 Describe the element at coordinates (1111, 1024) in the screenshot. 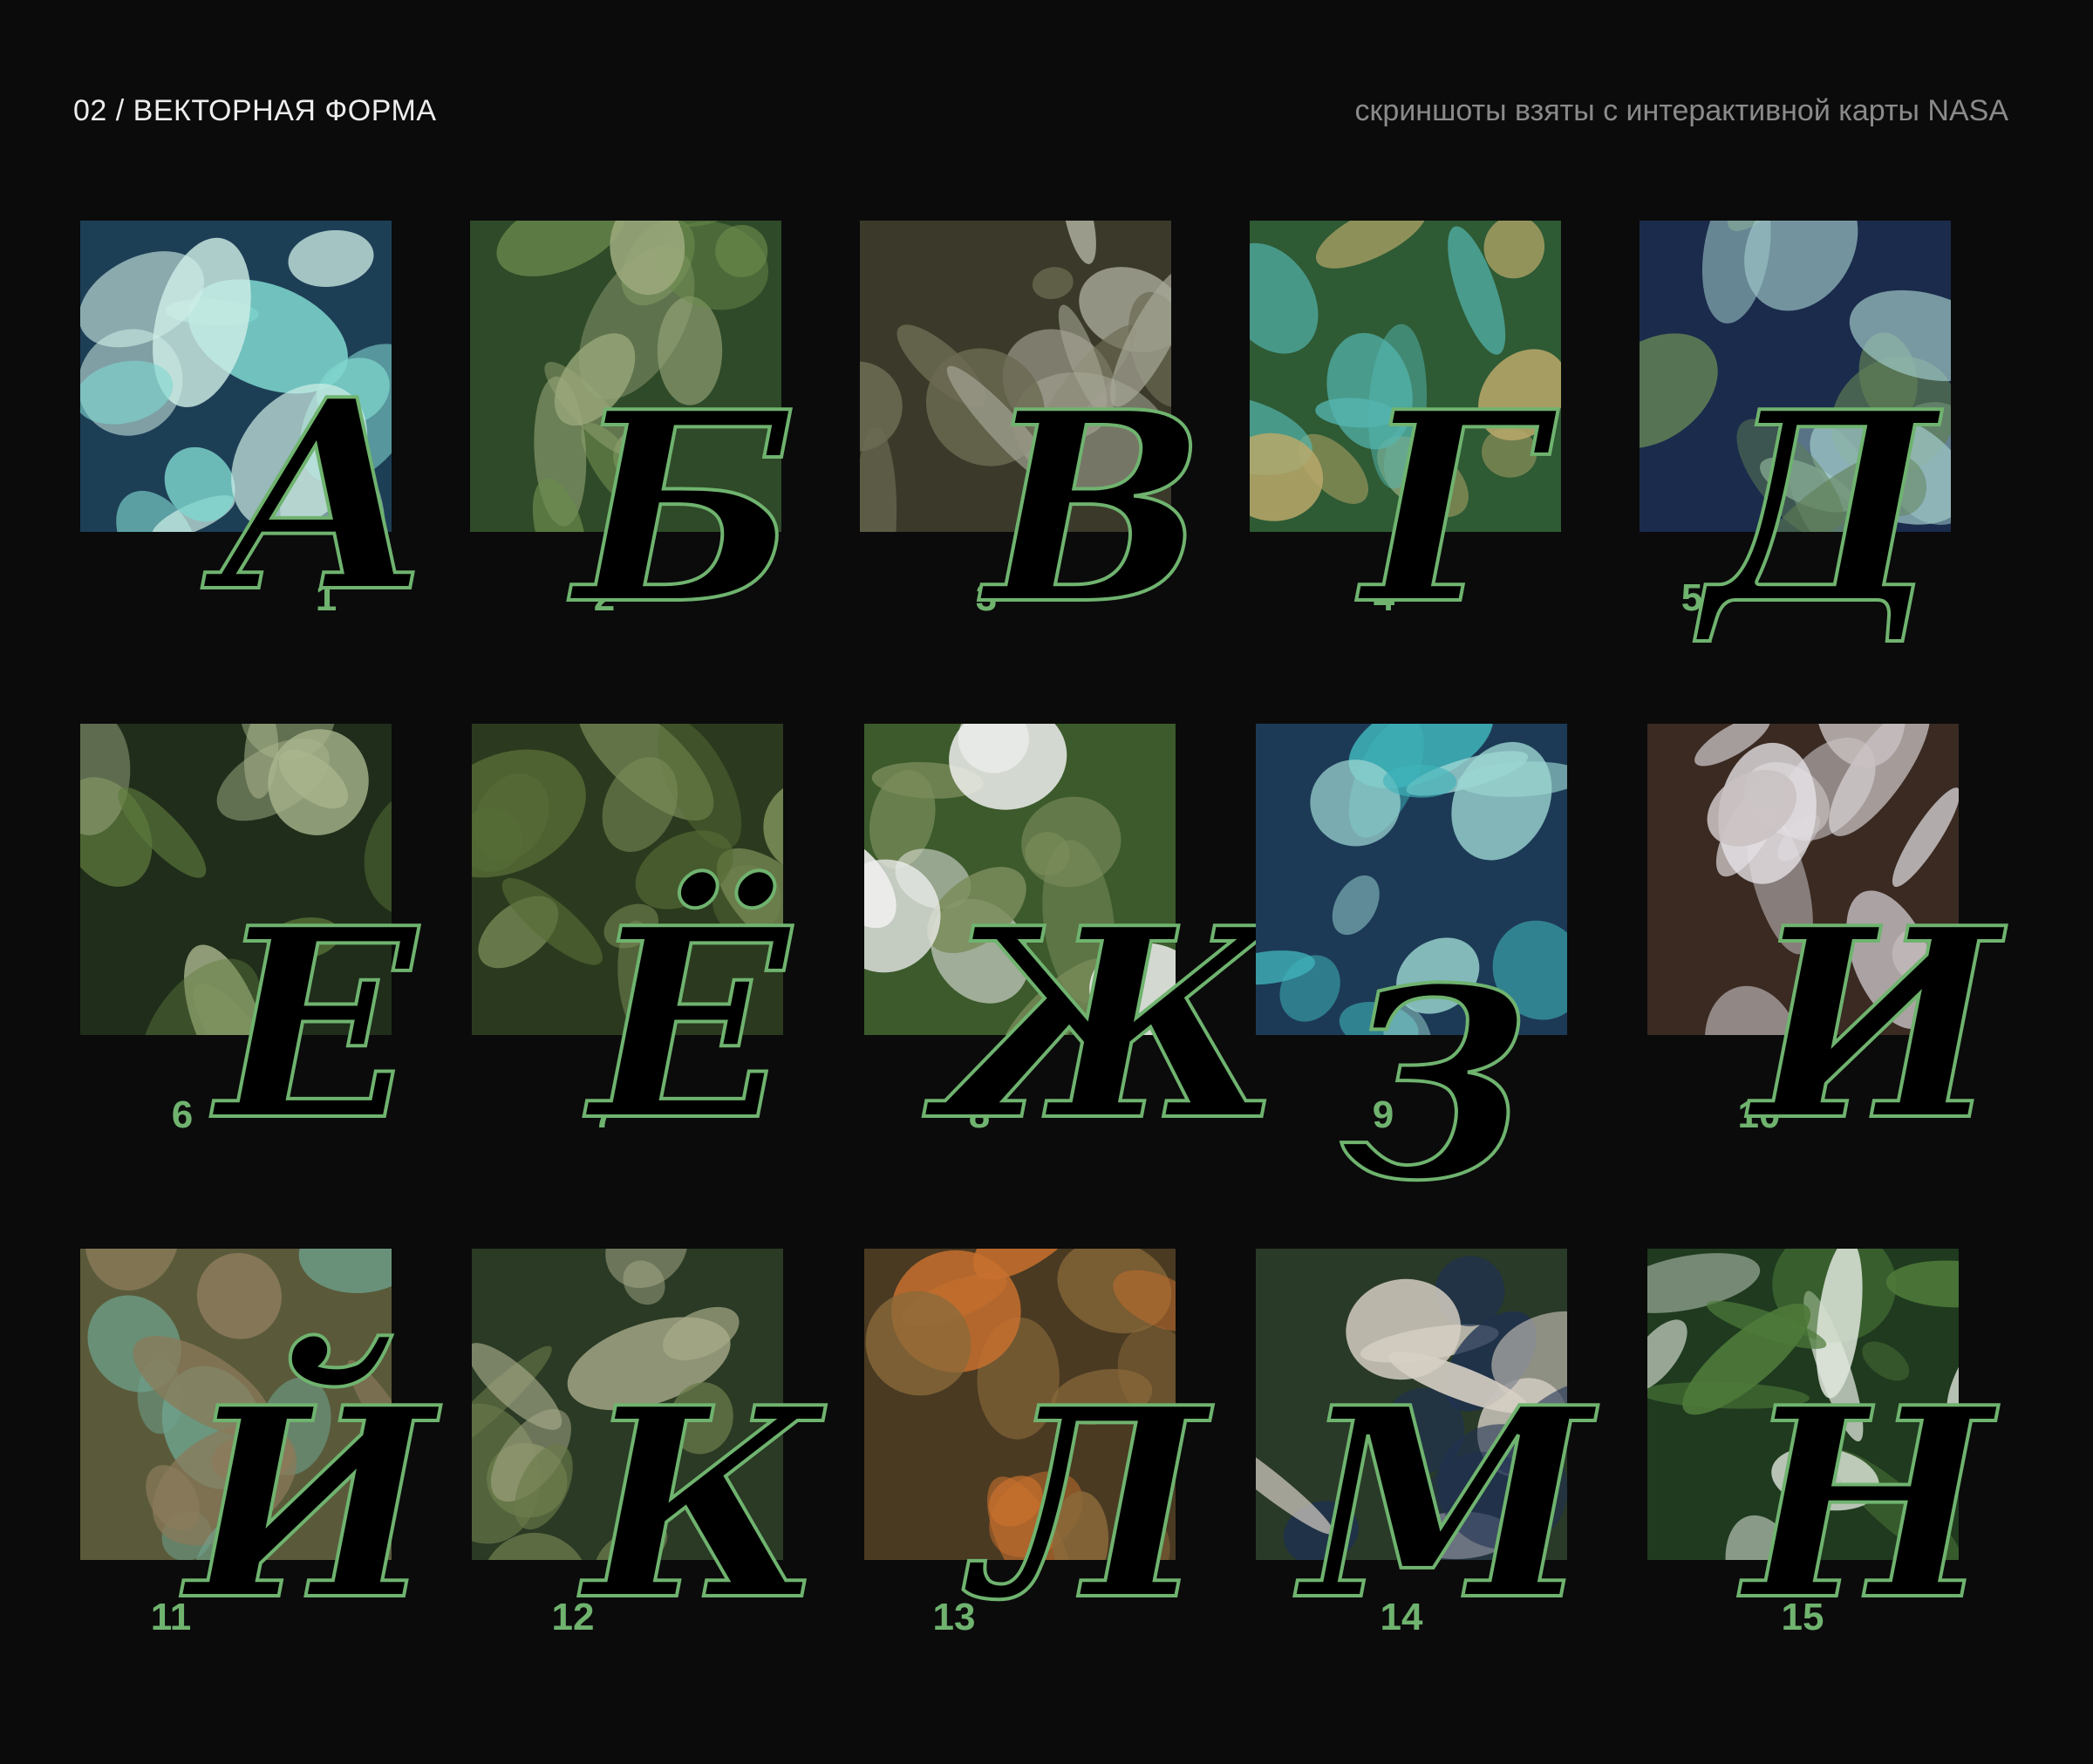

I see `letter-glyph: Ж` at that location.